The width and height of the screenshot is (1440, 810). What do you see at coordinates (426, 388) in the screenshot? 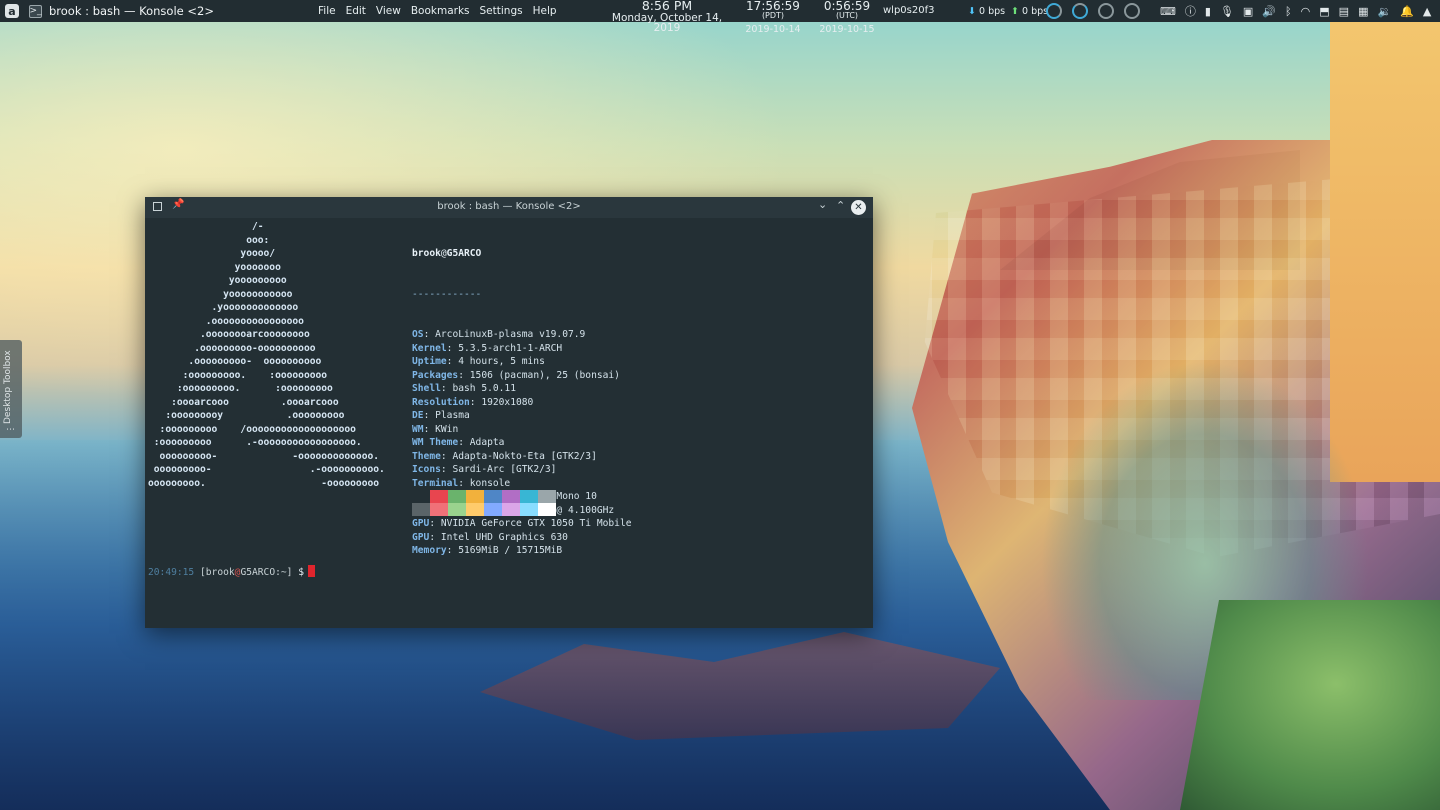
I see `info-key: Shell` at bounding box center [426, 388].